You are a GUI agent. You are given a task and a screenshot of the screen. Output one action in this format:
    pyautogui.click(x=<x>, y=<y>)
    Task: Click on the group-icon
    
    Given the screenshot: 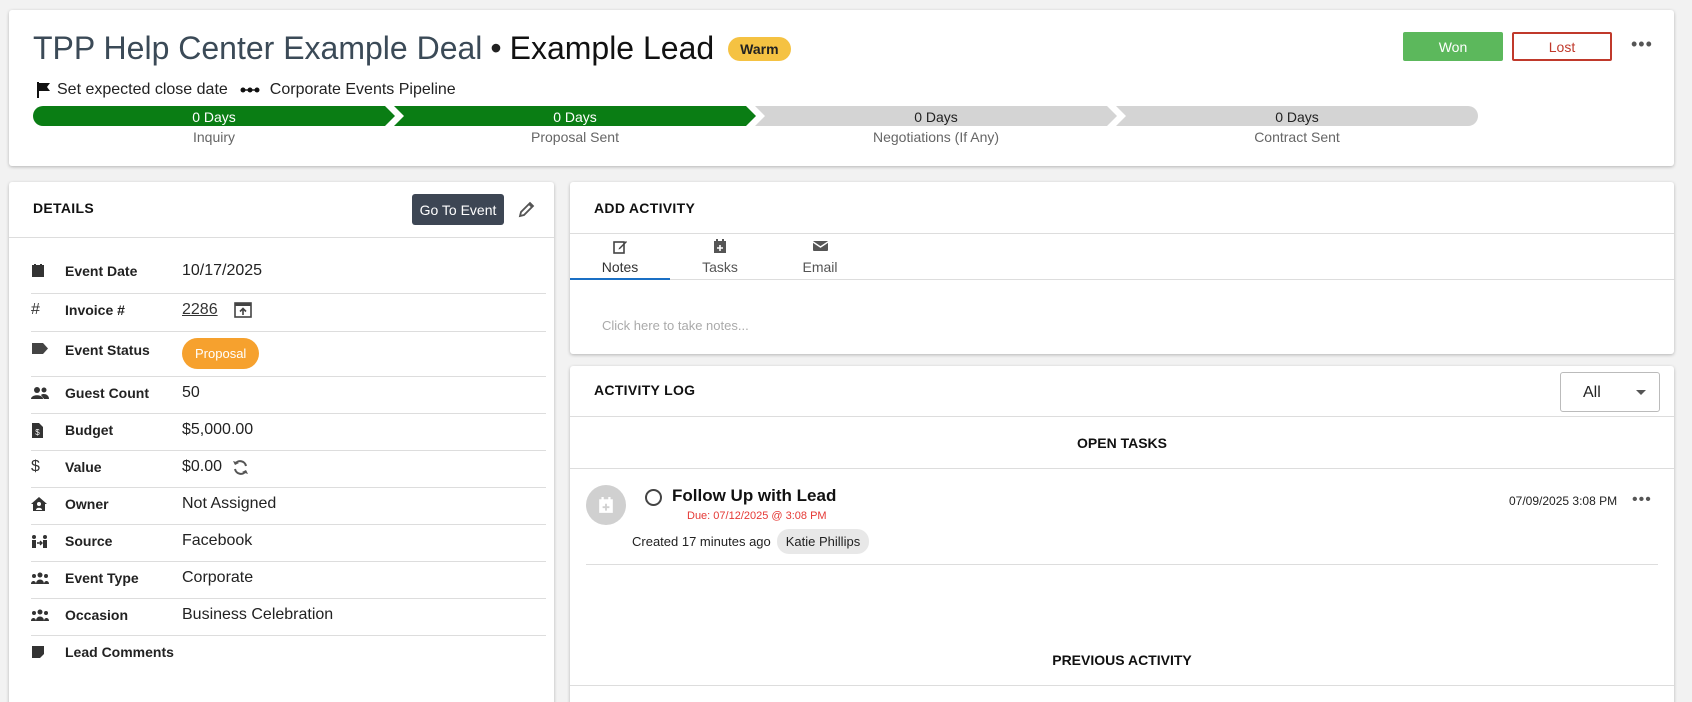 What is the action you would take?
    pyautogui.click(x=42, y=615)
    